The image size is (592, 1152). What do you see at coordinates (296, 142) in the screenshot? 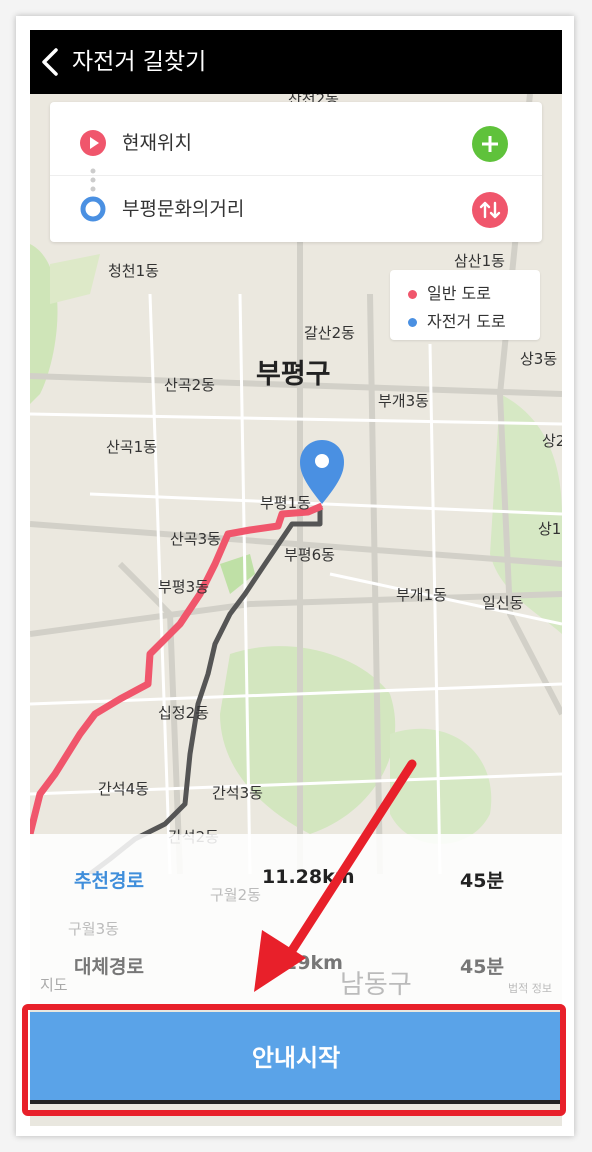
I see `origin-row: 현재위치` at bounding box center [296, 142].